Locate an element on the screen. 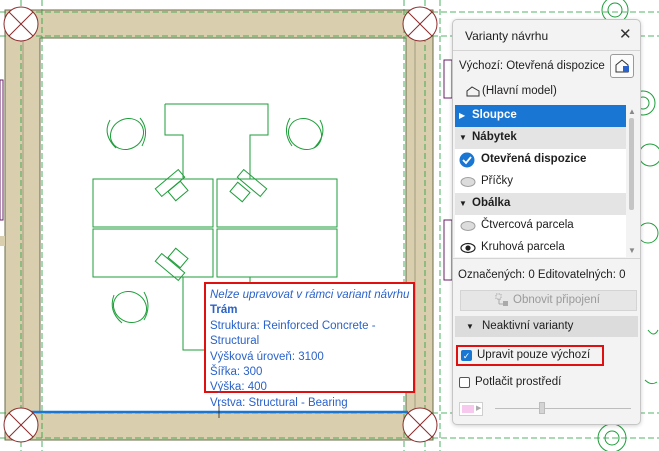 This screenshot has height=451, width=659. inactive-options-header: ▼ Neaktivní varianty is located at coordinates (546, 326).